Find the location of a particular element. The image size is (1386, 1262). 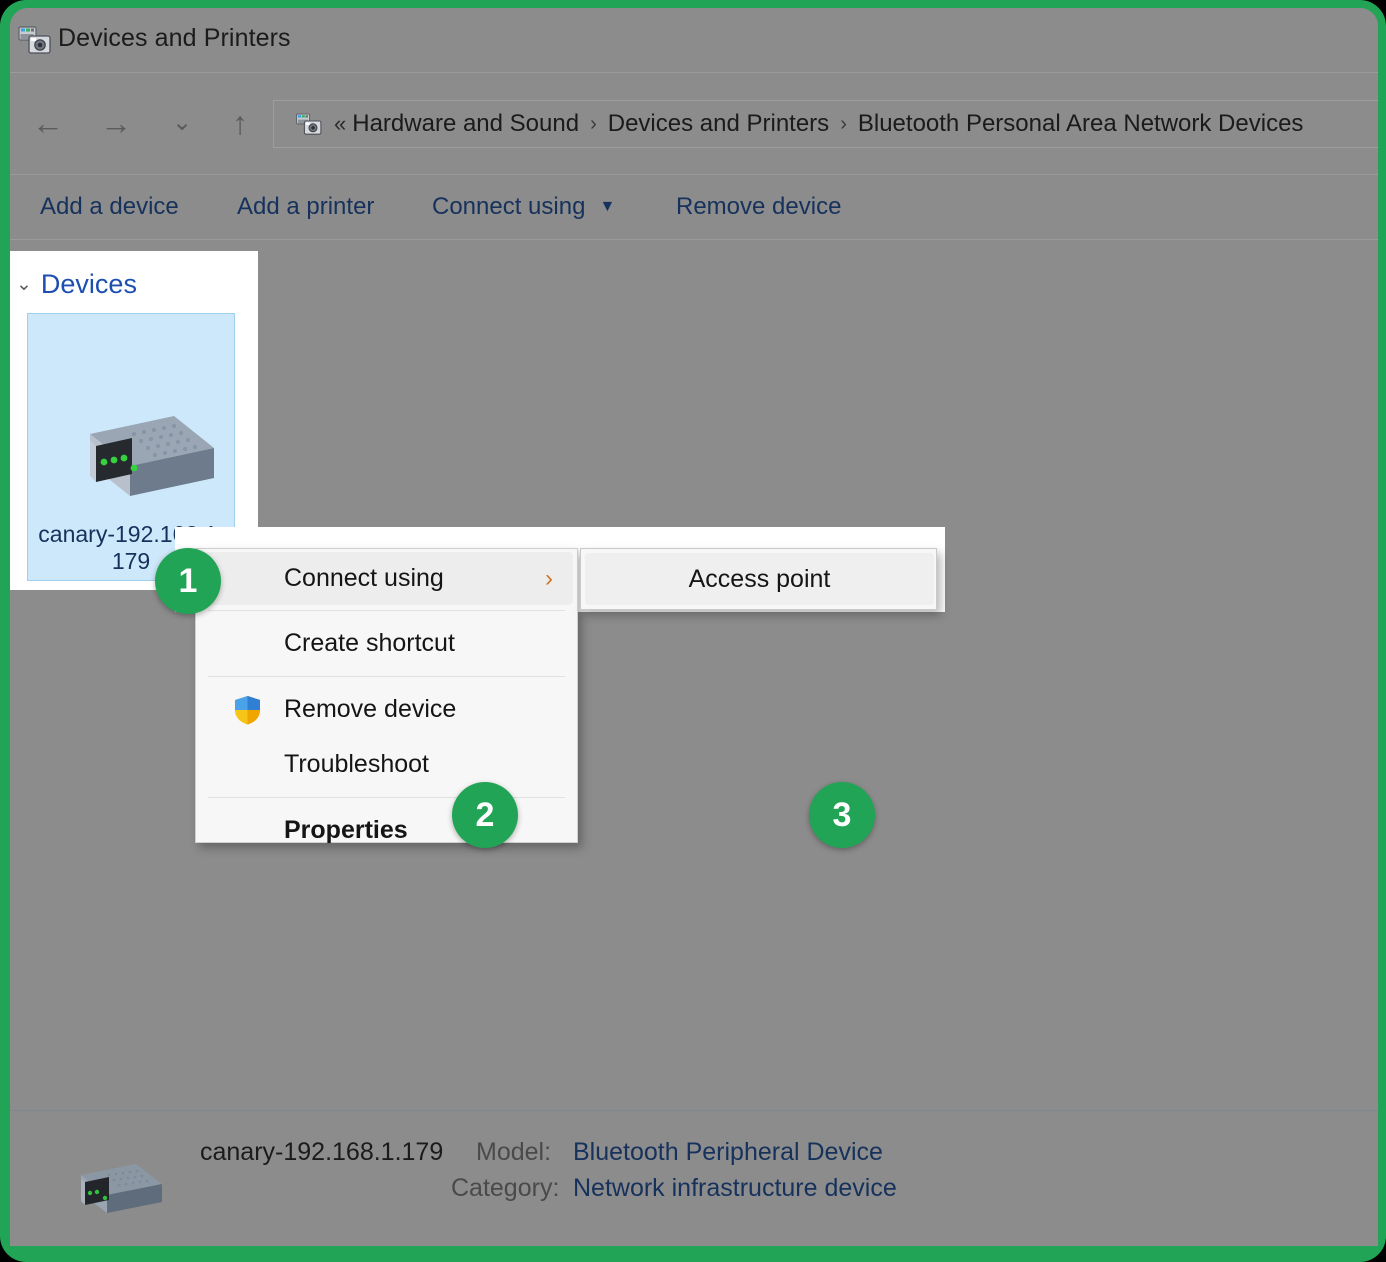

title-bar: Devices and Printers is located at coordinates (694, 40).